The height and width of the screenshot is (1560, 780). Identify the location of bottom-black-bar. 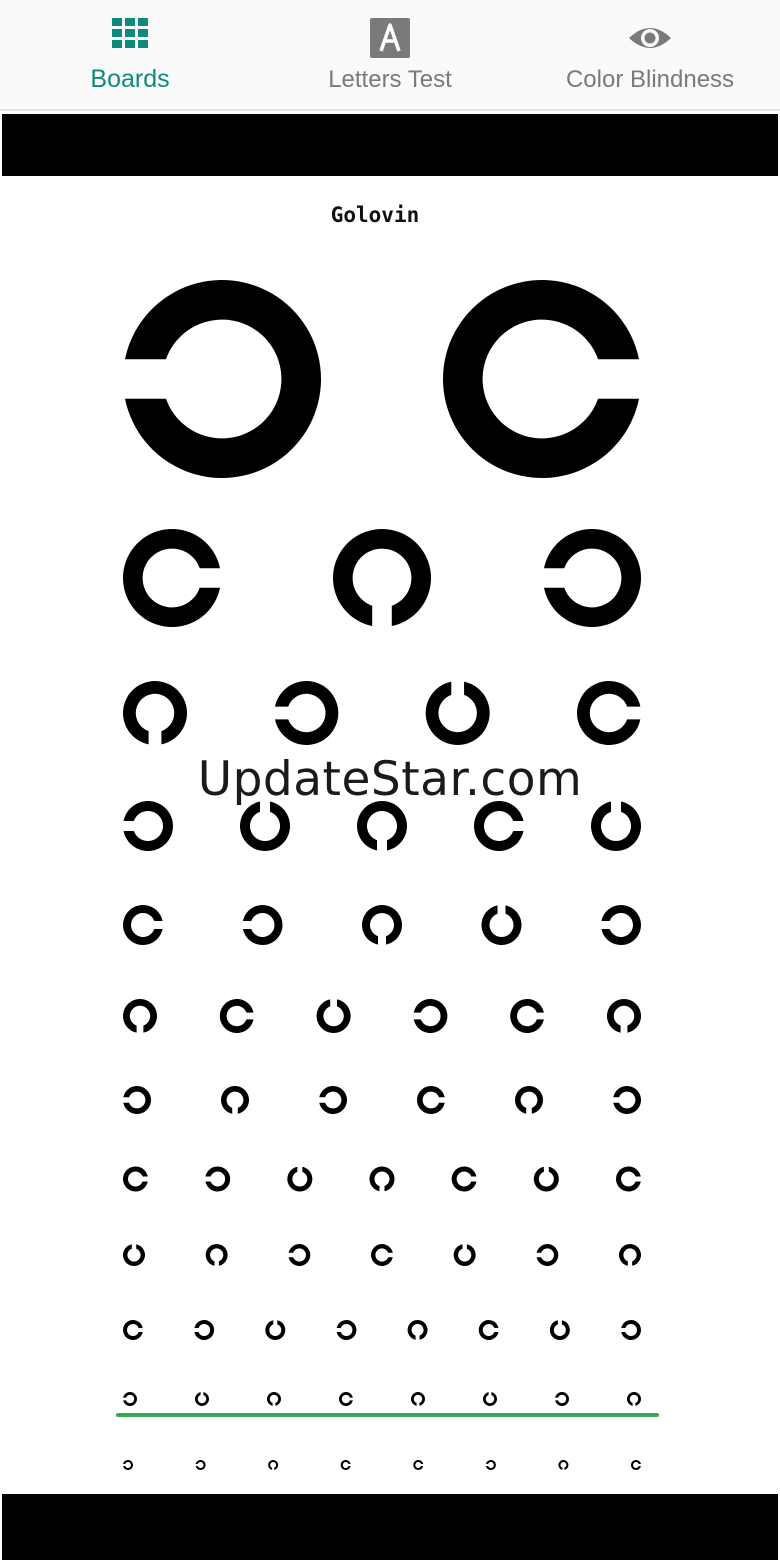
(390, 1527).